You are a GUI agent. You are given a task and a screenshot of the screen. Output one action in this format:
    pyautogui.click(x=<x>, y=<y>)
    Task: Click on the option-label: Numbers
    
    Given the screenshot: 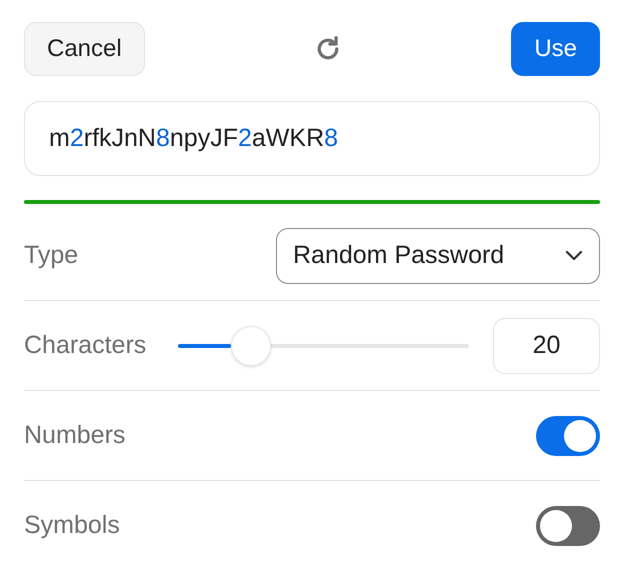 What is the action you would take?
    pyautogui.click(x=75, y=435)
    